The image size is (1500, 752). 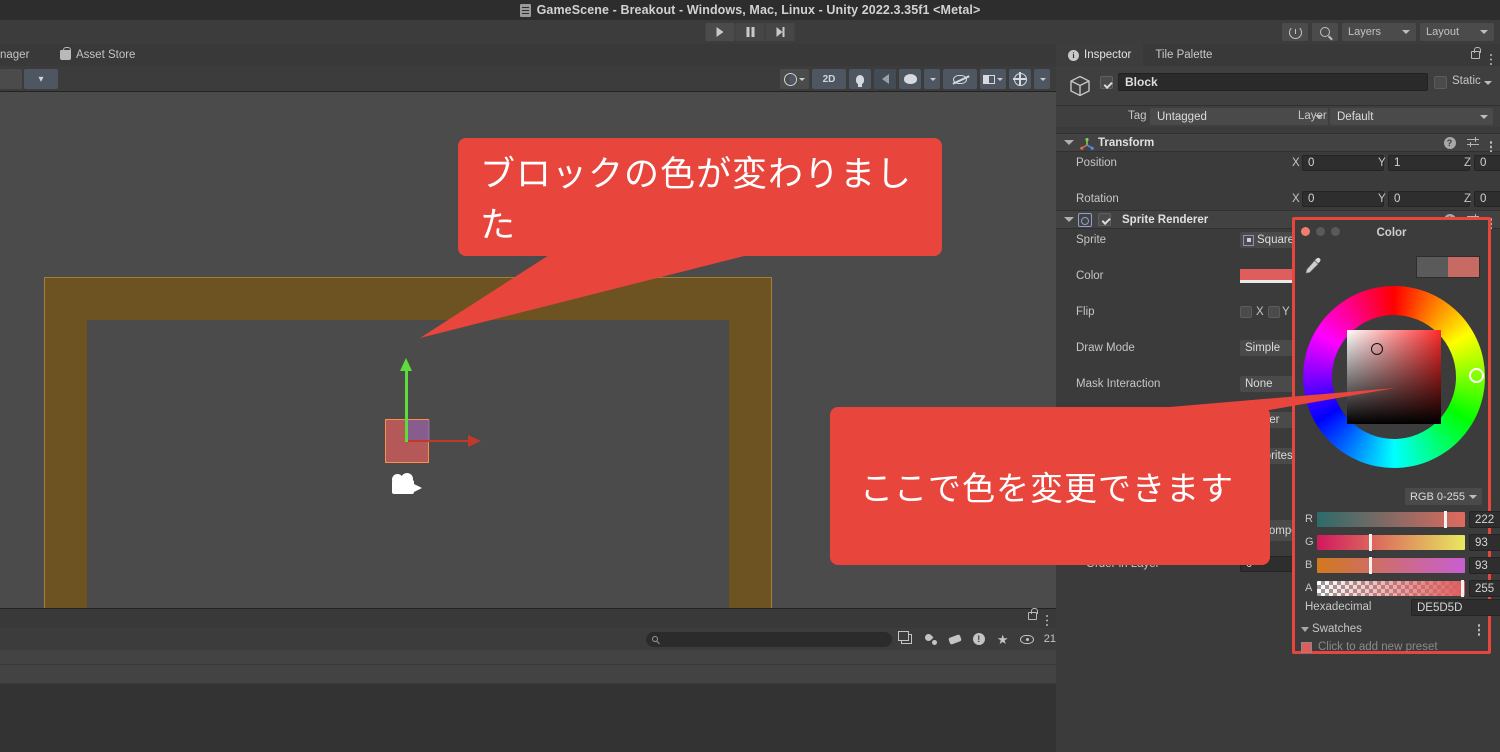 I want to click on rotation-z-field: 0, so click(x=1487, y=199).